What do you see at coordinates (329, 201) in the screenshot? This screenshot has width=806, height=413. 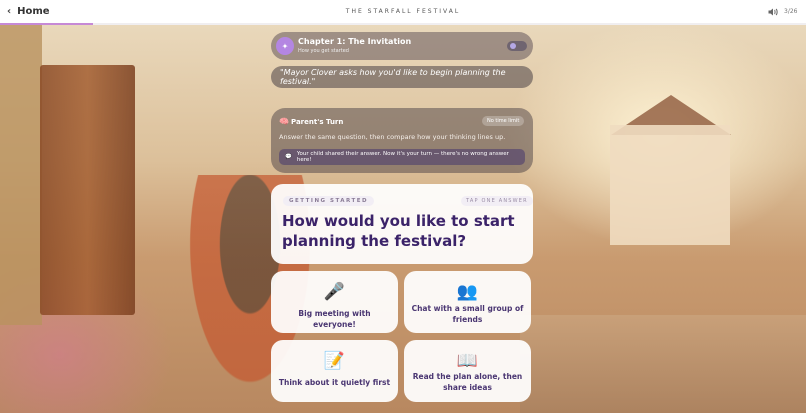 I see `question-category-tag: GETTING STARTED` at bounding box center [329, 201].